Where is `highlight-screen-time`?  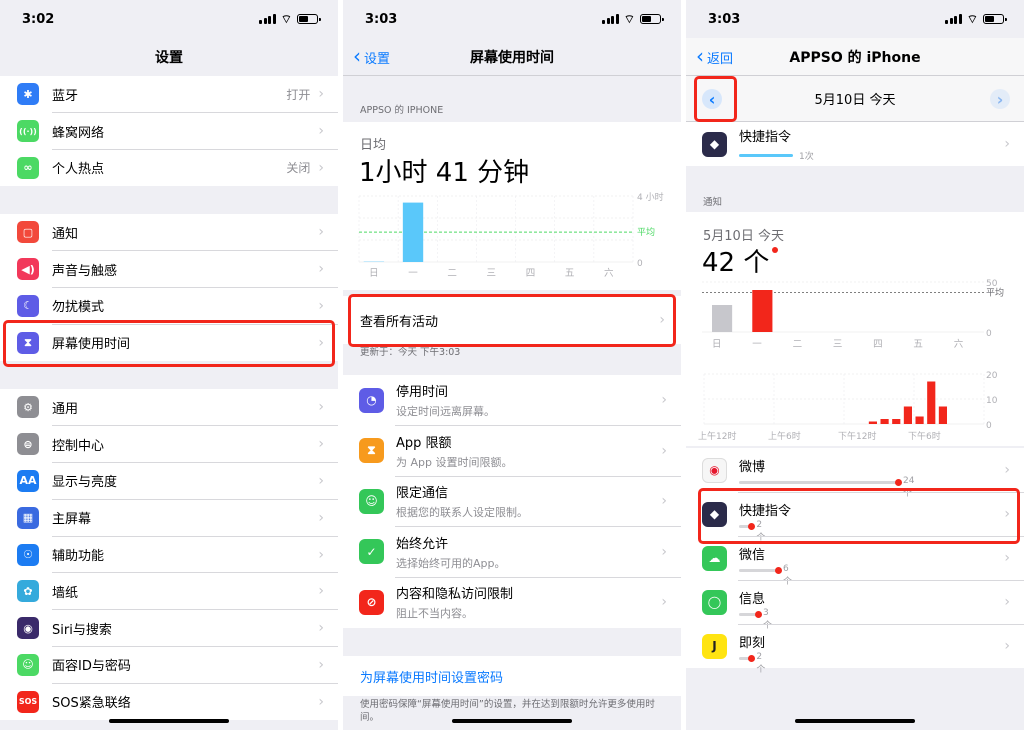
highlight-screen-time is located at coordinates (169, 343).